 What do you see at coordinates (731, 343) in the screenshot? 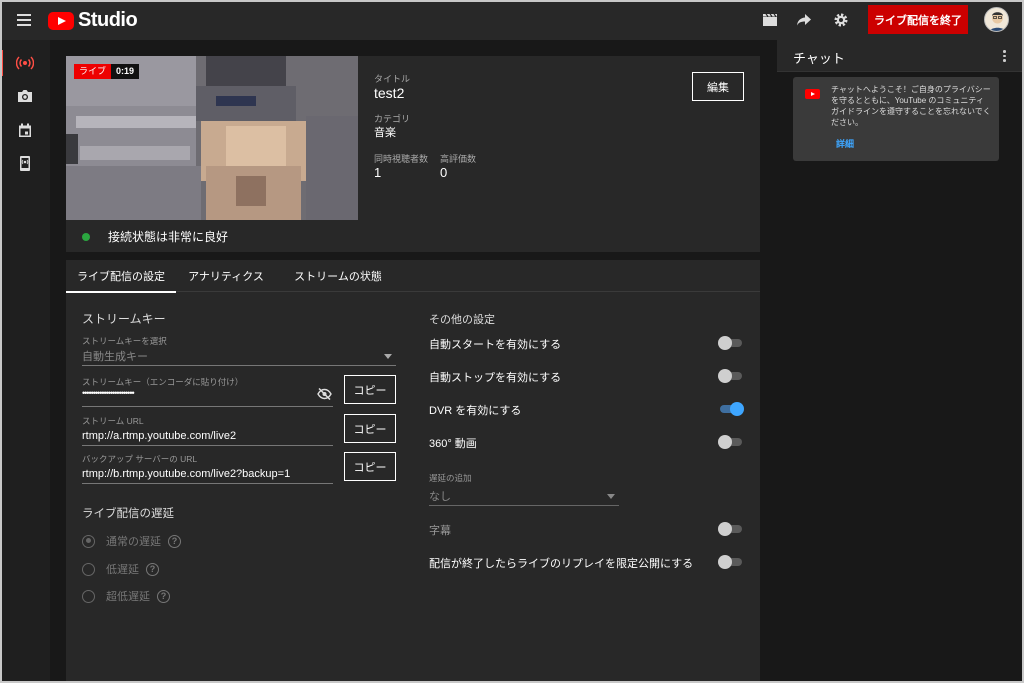
I see `auto-start-toggle` at bounding box center [731, 343].